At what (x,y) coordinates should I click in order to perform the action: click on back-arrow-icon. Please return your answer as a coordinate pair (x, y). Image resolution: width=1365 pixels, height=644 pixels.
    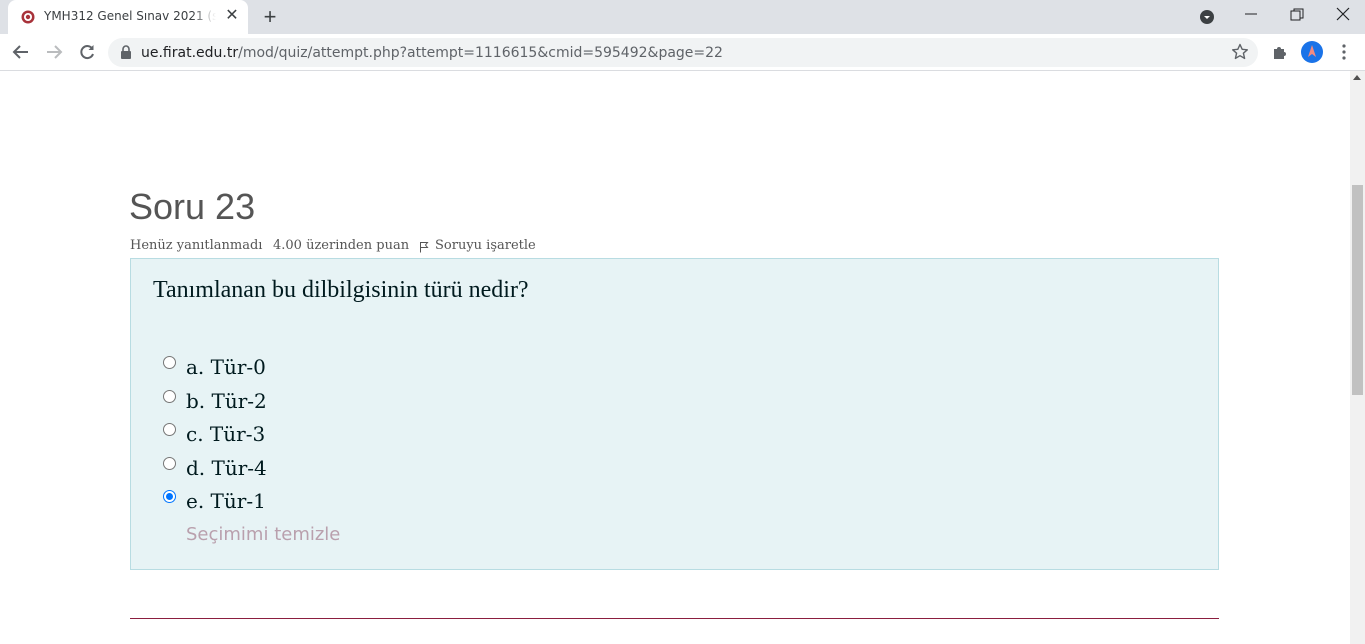
    Looking at the image, I should click on (21, 52).